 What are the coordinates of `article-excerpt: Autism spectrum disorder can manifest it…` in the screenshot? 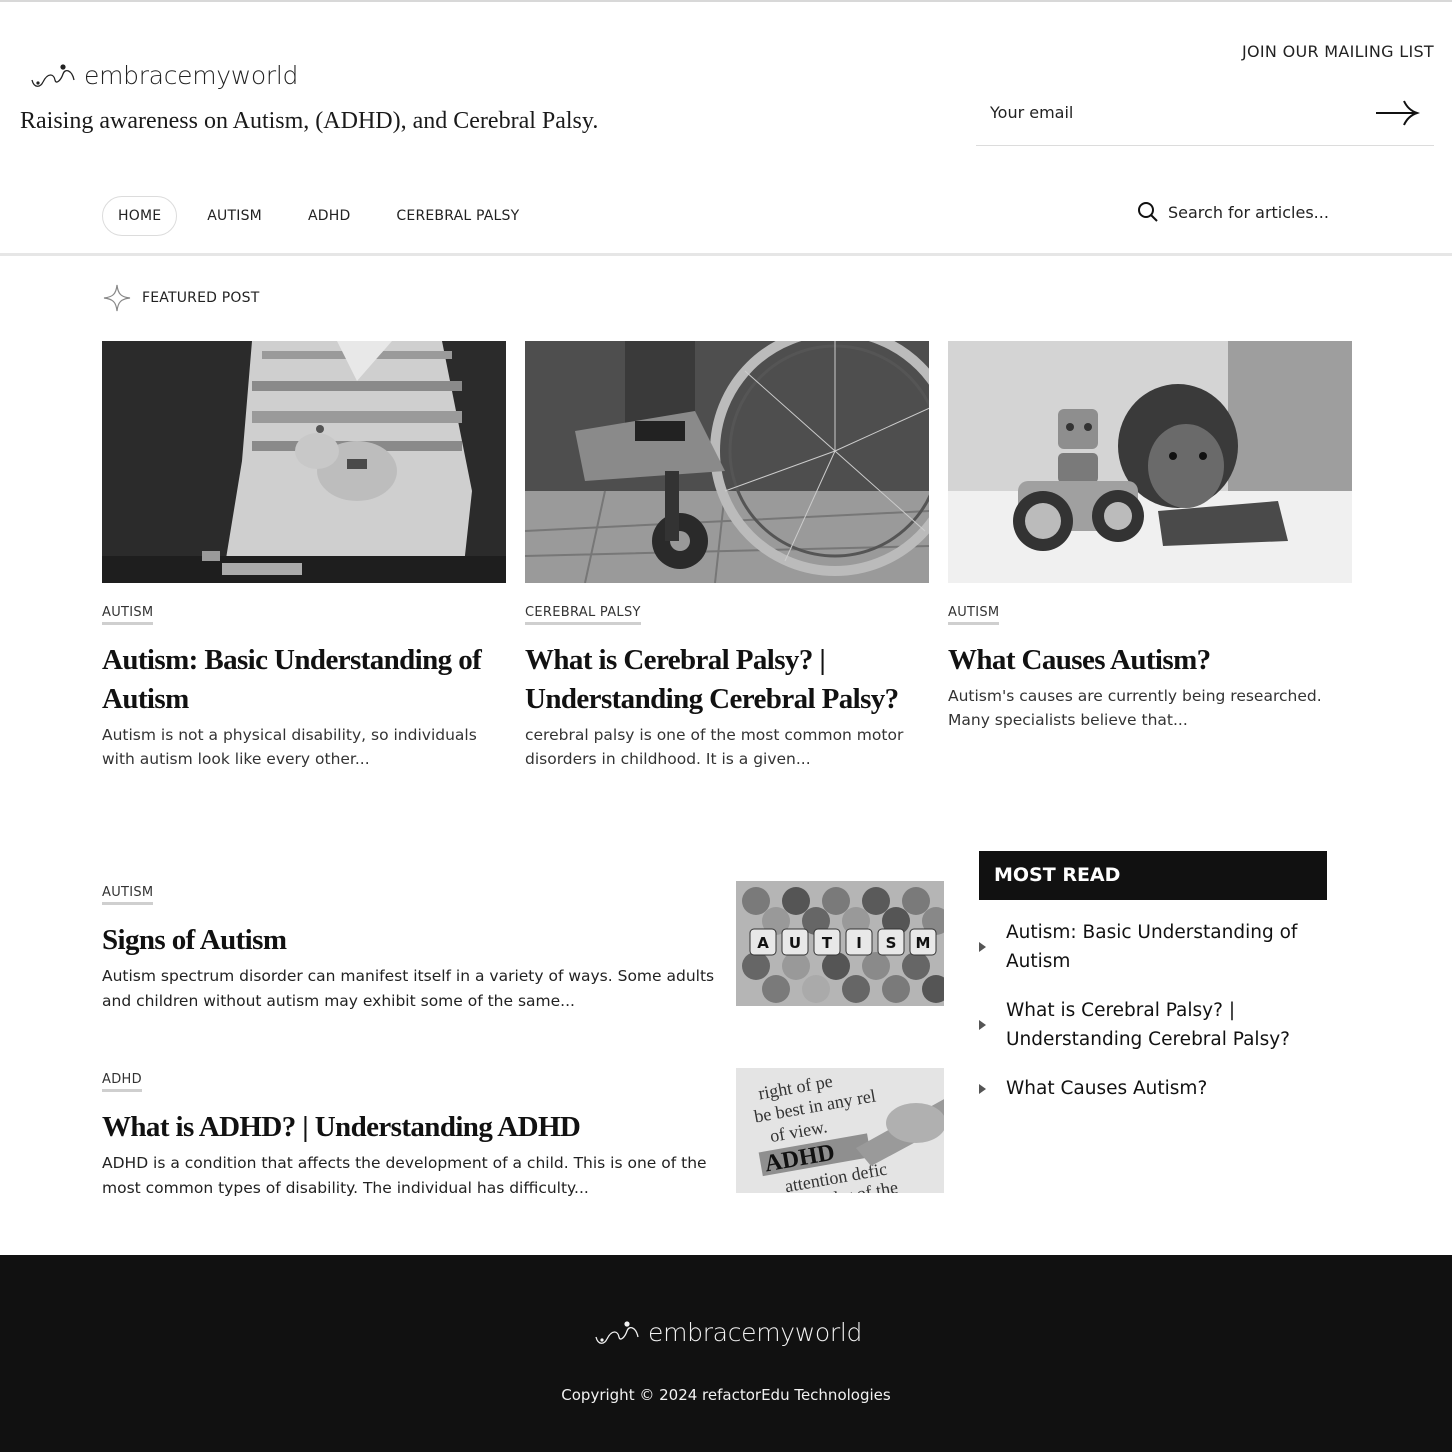 It's located at (408, 988).